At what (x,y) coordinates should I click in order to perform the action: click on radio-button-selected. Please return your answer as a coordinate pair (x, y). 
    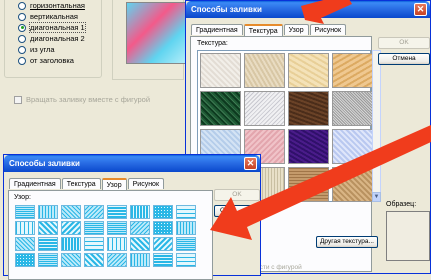
    Looking at the image, I should click on (22, 27).